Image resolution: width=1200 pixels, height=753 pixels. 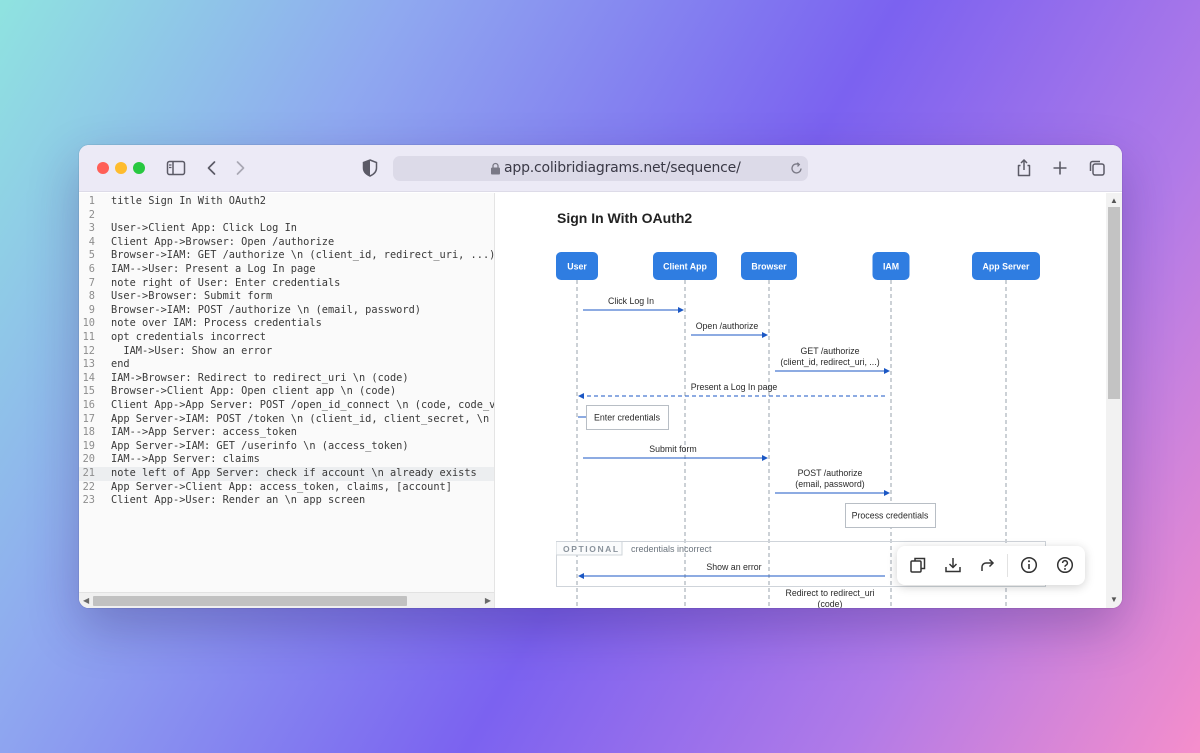 I want to click on code-line: 3 User->Client App: Click Log In, so click(x=286, y=229).